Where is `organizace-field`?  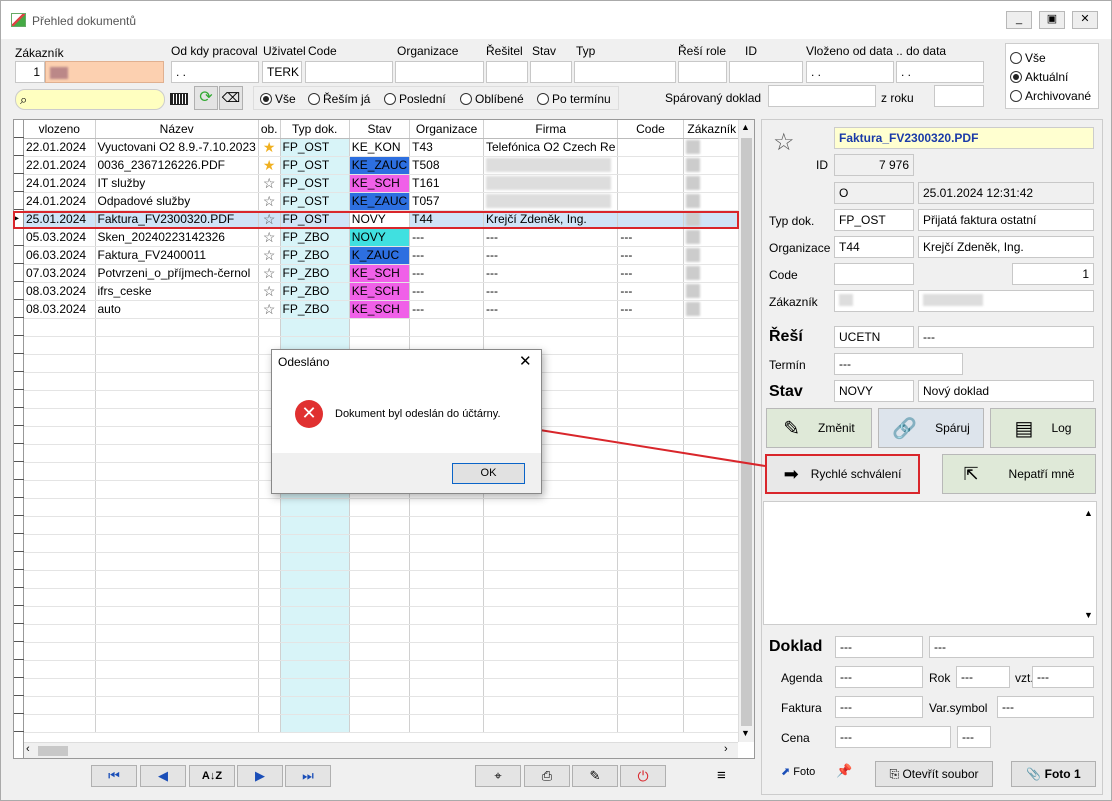
organizace-field is located at coordinates (439, 72).